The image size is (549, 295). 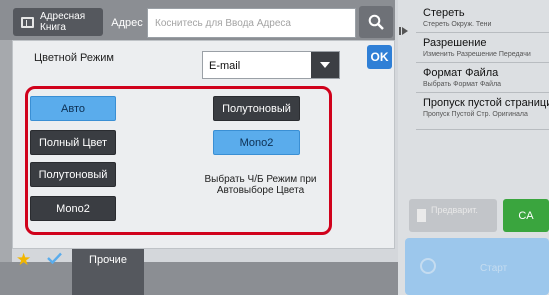 What do you see at coordinates (108, 260) in the screenshot?
I see `other-label: Прочие` at bounding box center [108, 260].